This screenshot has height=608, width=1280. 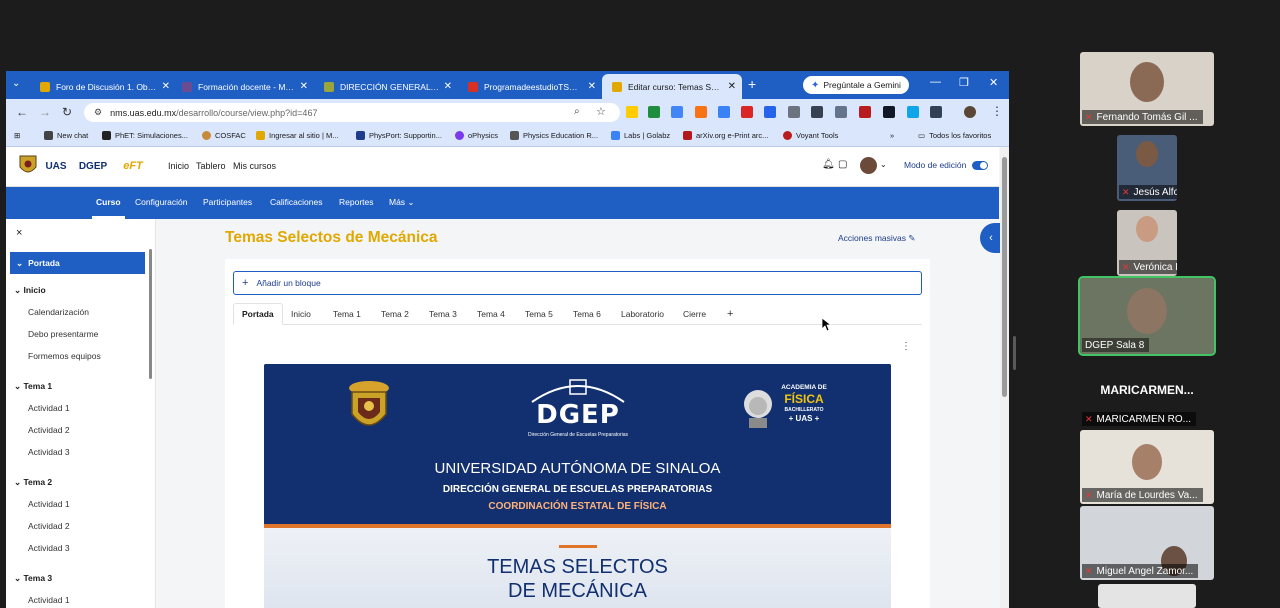 I want to click on participant-tile-active-speaker: DGEP Sala 8, so click(x=1147, y=316).